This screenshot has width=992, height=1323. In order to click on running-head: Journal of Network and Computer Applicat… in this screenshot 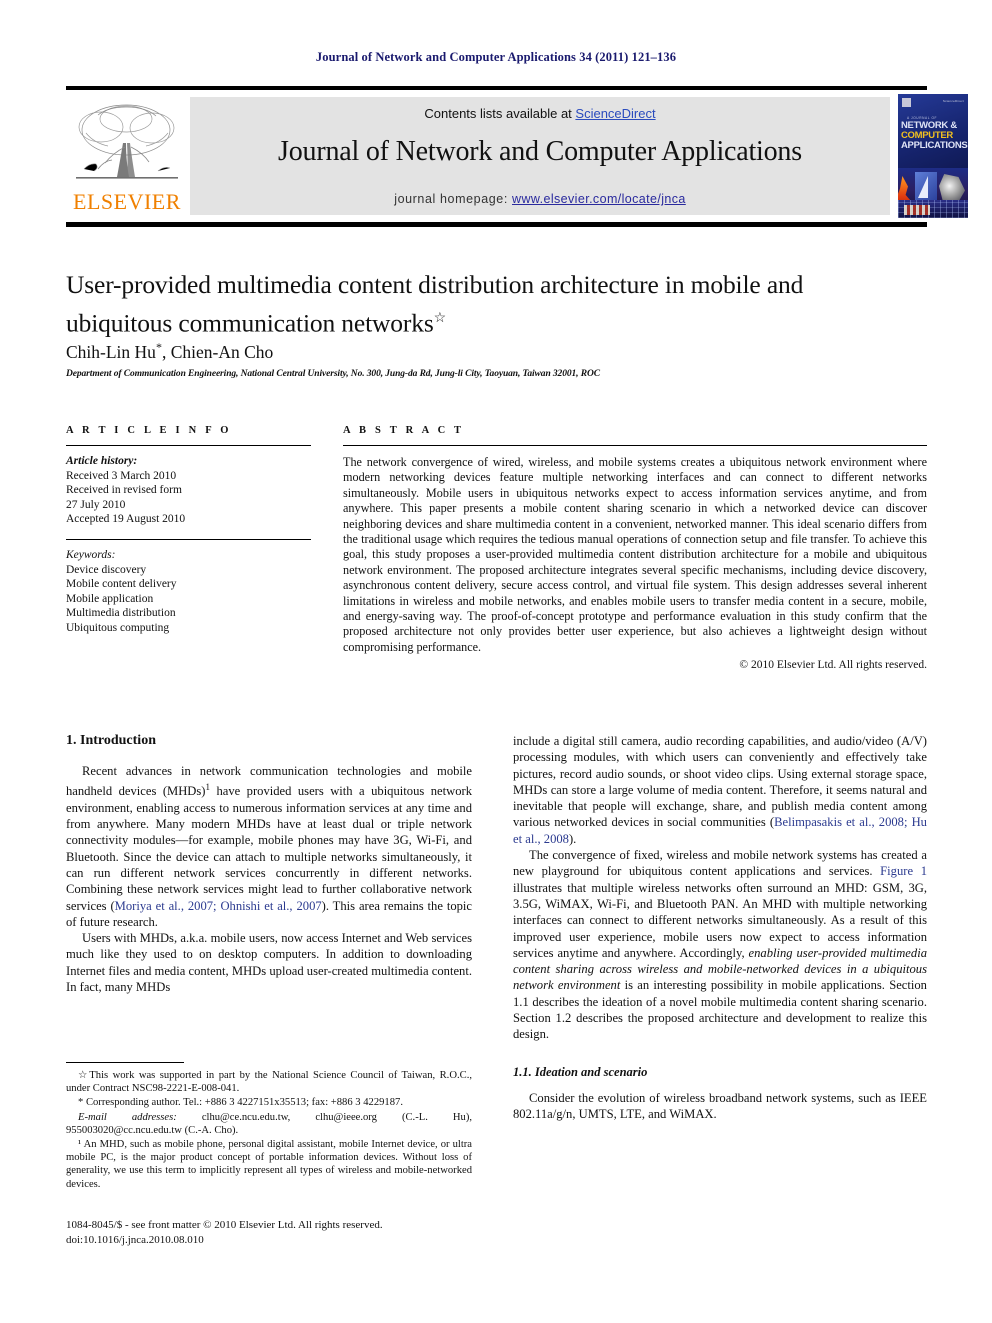, I will do `click(496, 57)`.